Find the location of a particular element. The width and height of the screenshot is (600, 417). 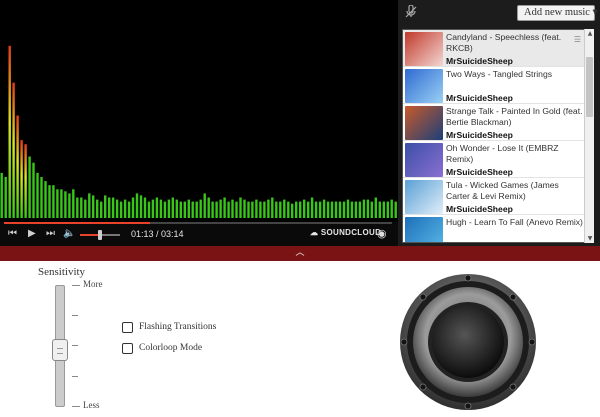

volume-slider is located at coordinates (100, 235).